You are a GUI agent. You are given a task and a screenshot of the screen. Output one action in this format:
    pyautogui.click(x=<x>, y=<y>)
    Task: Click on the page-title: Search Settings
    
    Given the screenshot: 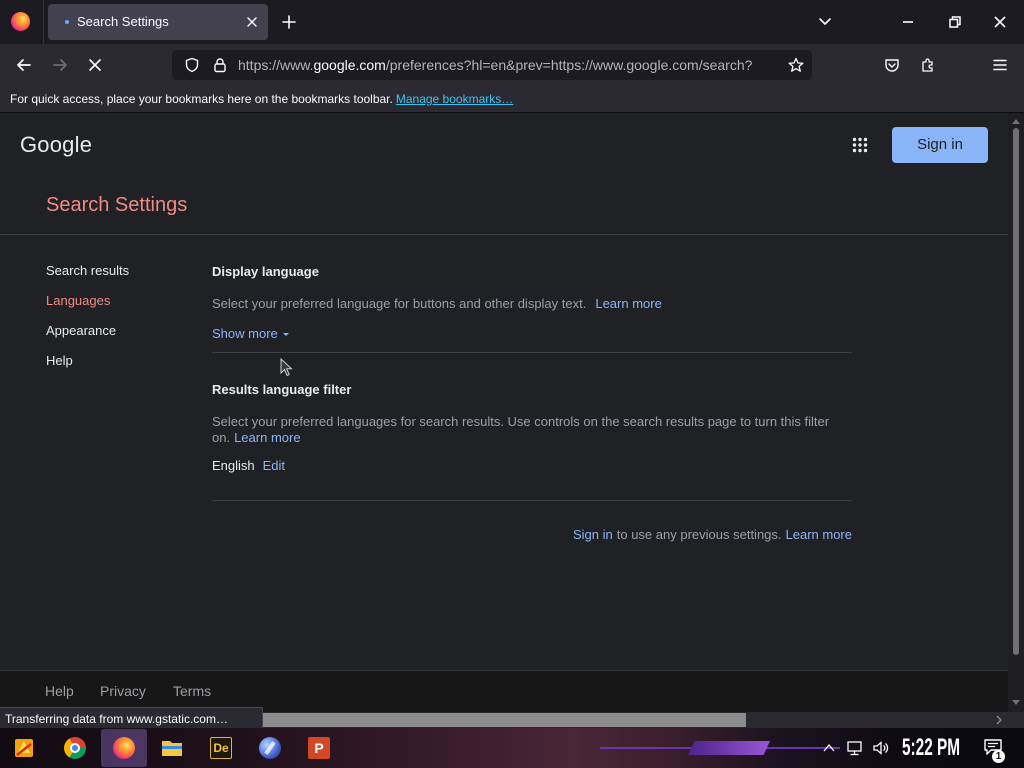 What is the action you would take?
    pyautogui.click(x=117, y=205)
    